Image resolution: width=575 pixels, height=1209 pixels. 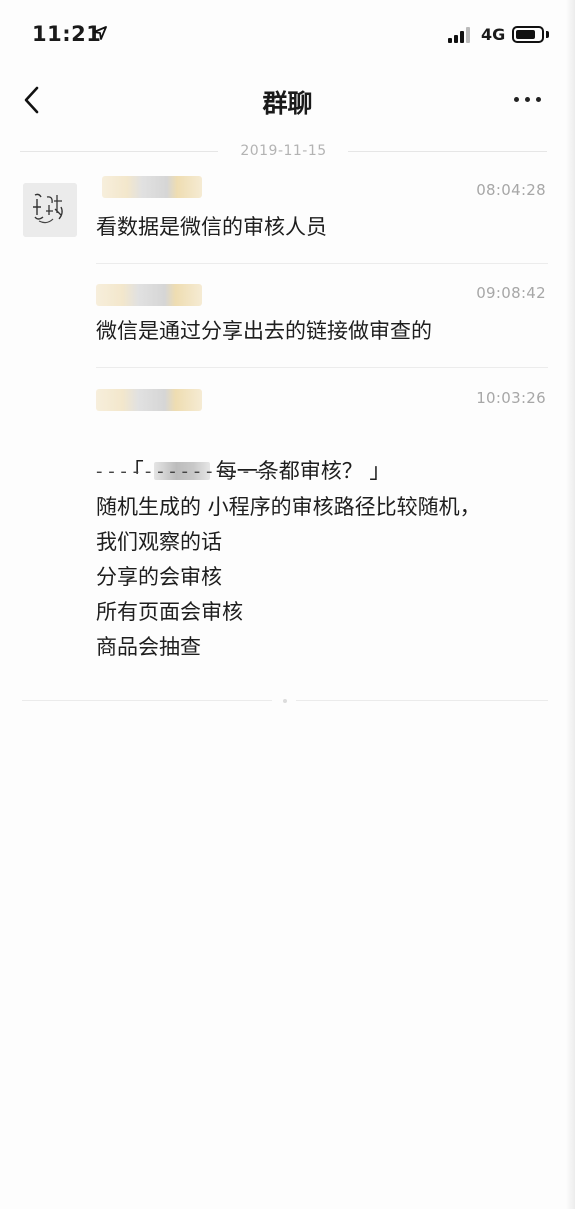 I want to click on signal-icon, so click(x=460, y=35).